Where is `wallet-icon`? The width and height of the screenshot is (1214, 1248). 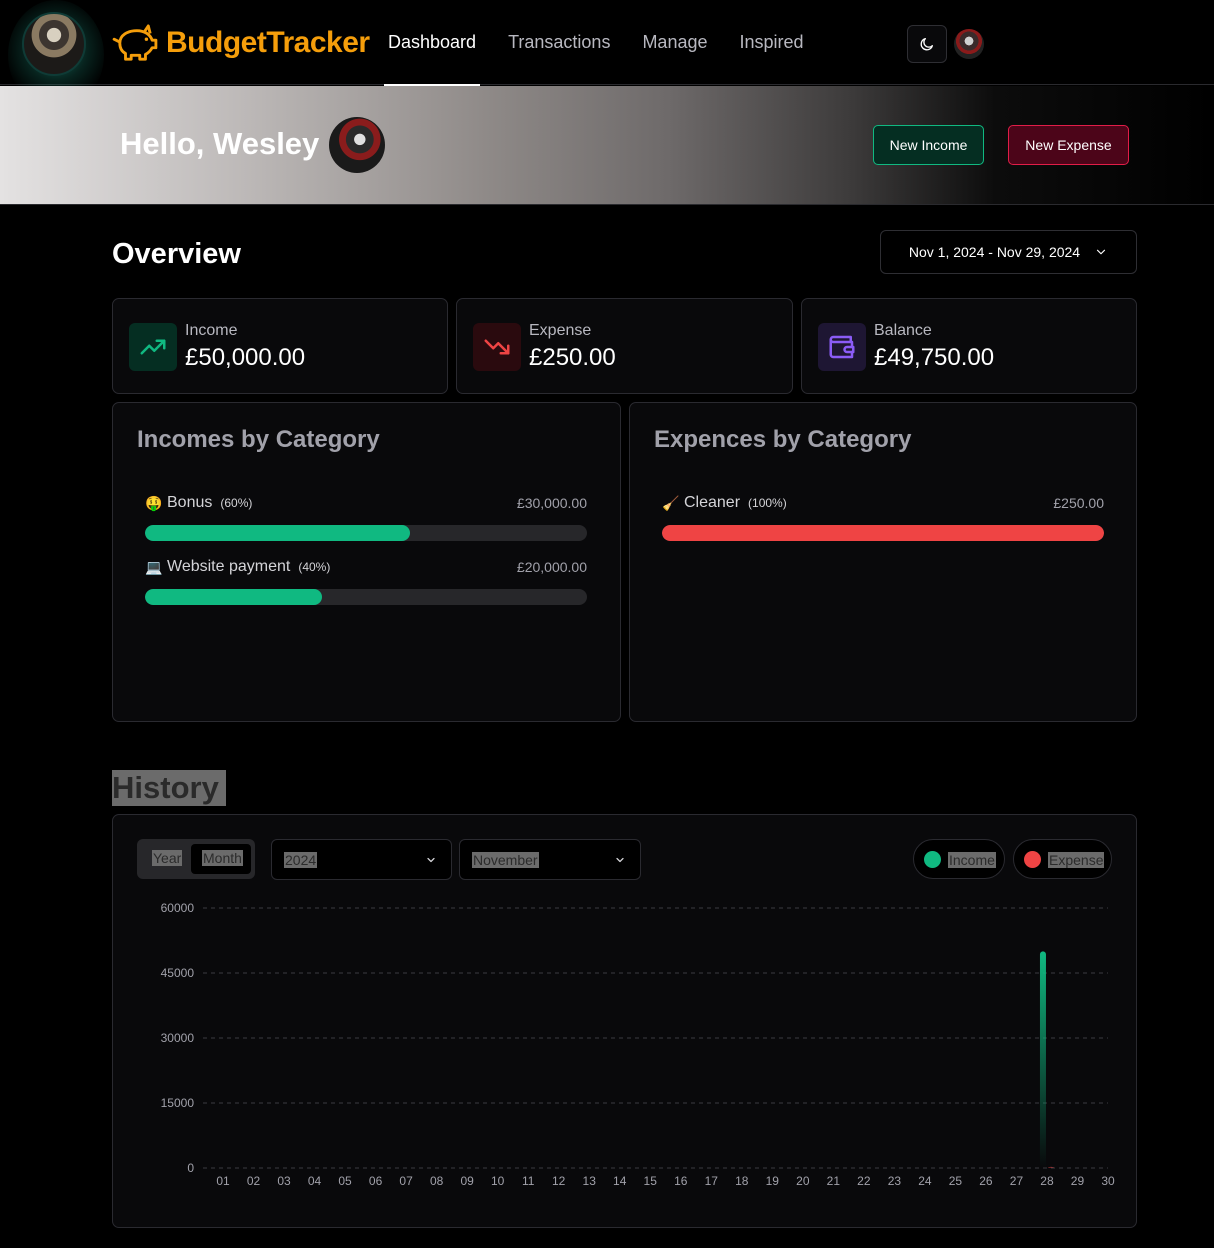 wallet-icon is located at coordinates (842, 347).